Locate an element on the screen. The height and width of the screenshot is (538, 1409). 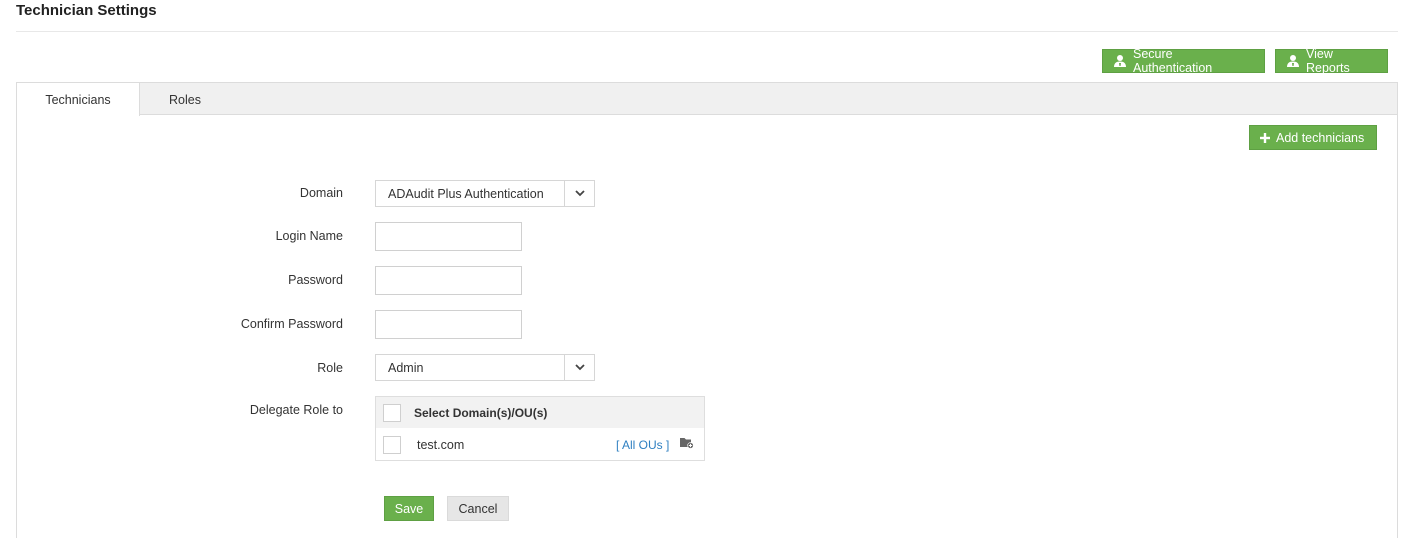
user-report-icon is located at coordinates (1293, 61).